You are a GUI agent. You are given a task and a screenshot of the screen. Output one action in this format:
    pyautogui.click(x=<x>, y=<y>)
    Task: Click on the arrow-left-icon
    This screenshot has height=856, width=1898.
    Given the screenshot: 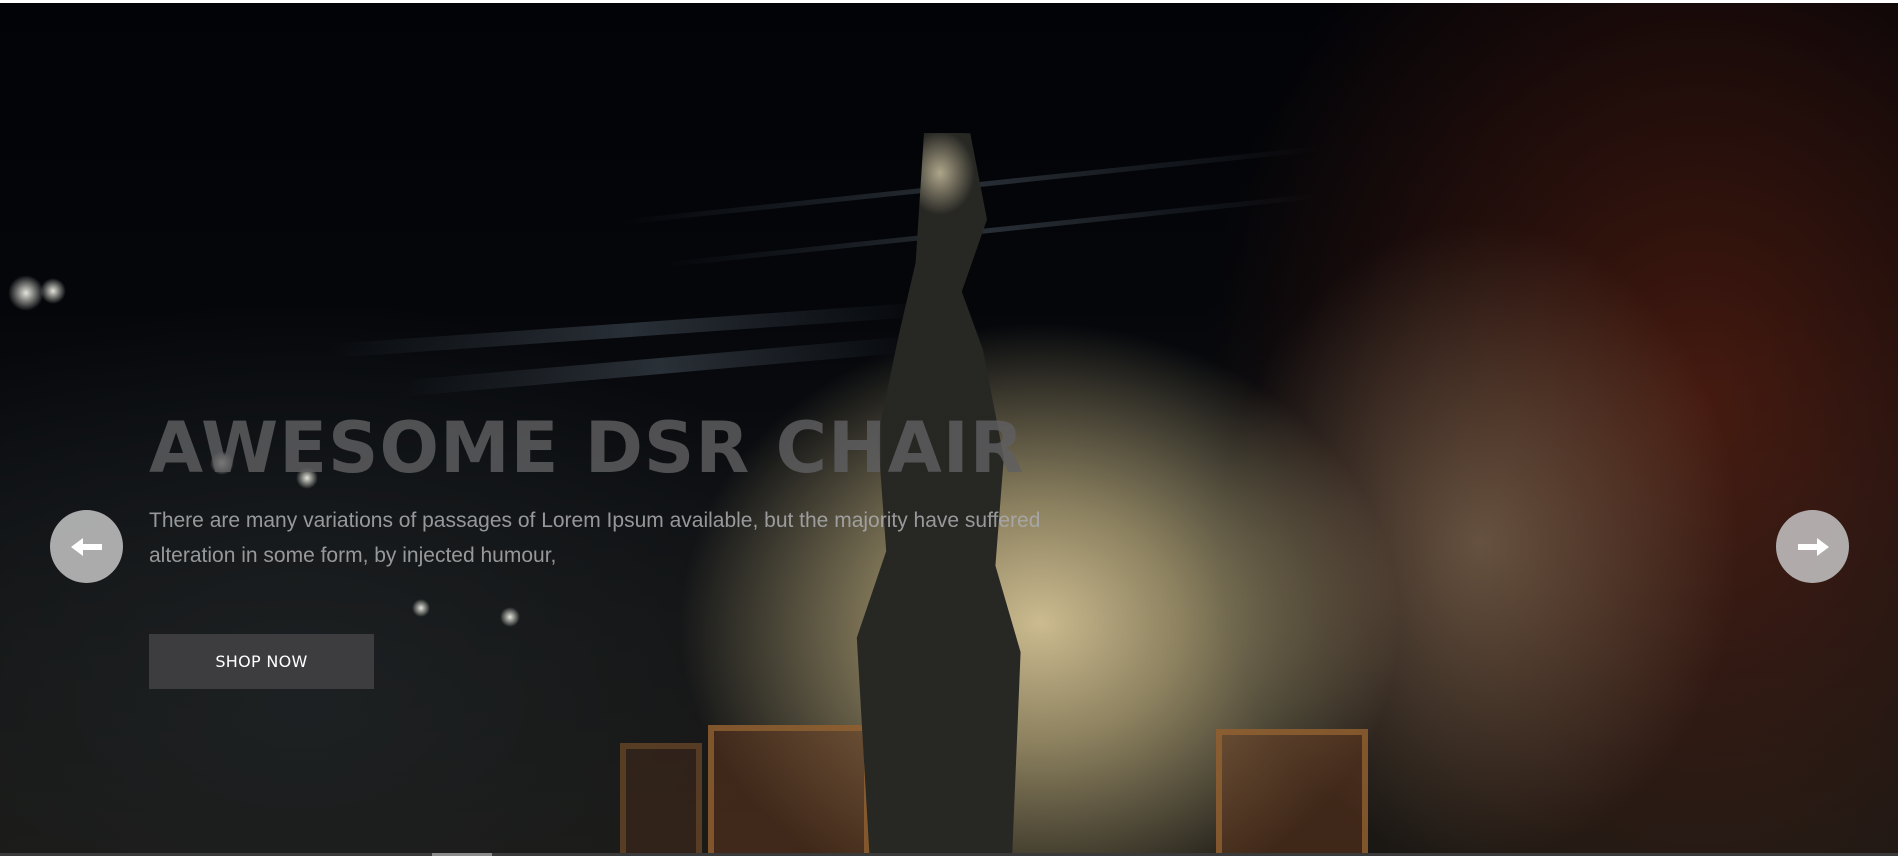 What is the action you would take?
    pyautogui.click(x=86, y=547)
    